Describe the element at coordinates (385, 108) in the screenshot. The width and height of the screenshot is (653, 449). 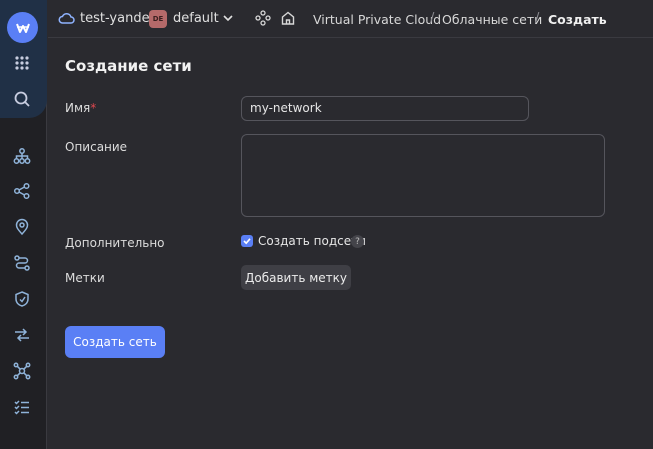
I see `name-input: my-network` at that location.